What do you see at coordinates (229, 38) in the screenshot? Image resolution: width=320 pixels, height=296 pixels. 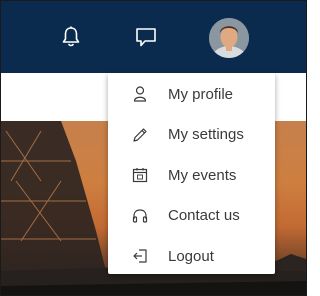 I see `user-avatar` at bounding box center [229, 38].